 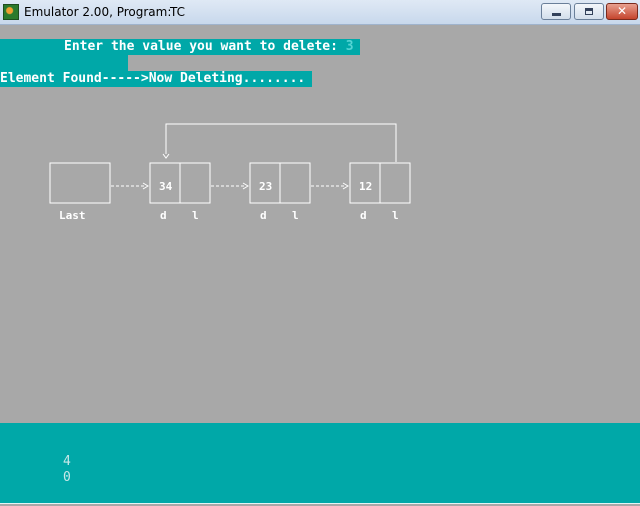 I want to click on node-value: 23, so click(x=265, y=186).